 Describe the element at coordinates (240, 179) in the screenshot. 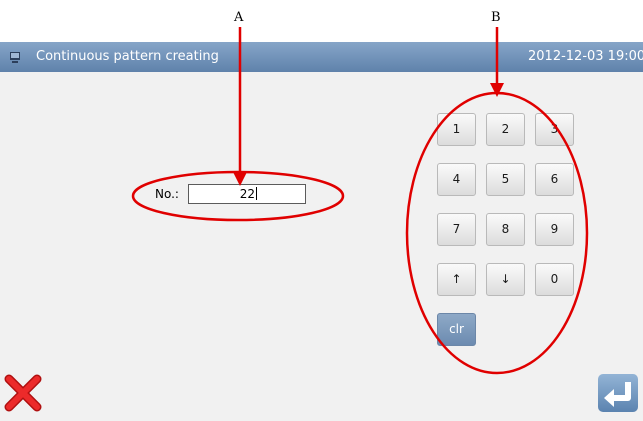

I see `annotation-a-arrowhead` at that location.